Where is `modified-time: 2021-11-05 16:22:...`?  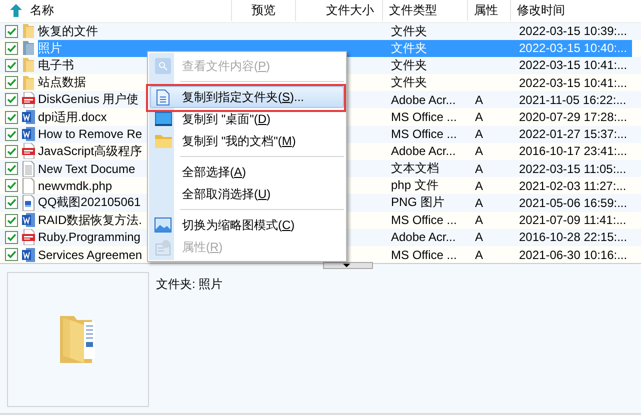 modified-time: 2021-11-05 16:22:... is located at coordinates (573, 99).